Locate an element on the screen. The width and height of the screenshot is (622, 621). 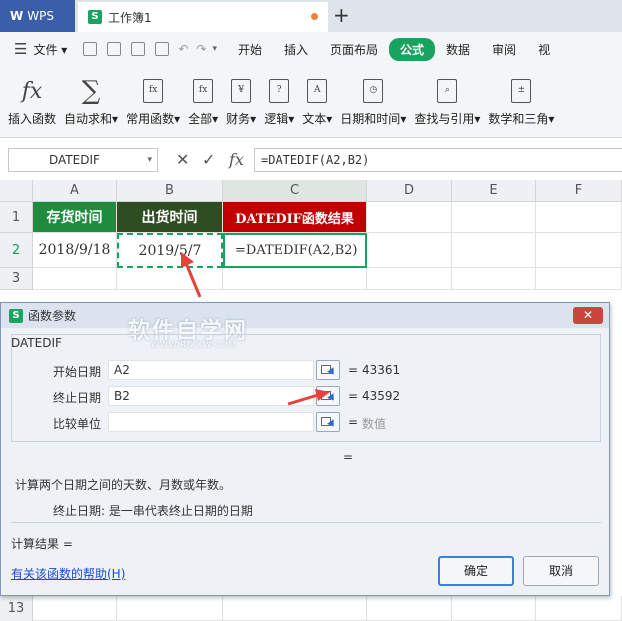
redo-icon: ↷ is located at coordinates (201, 49).